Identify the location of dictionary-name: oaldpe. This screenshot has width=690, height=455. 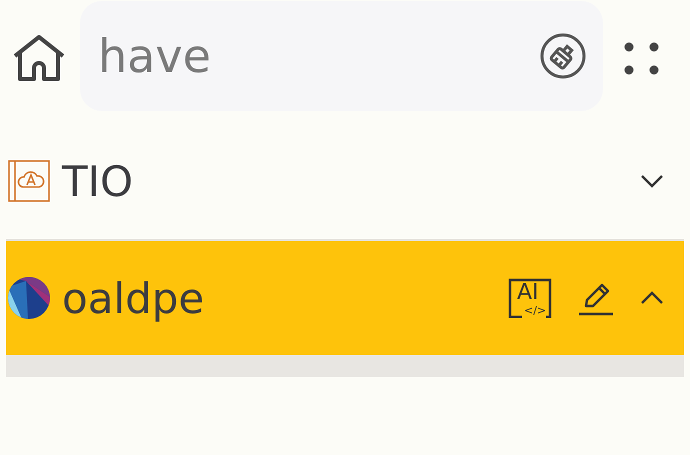
(134, 298).